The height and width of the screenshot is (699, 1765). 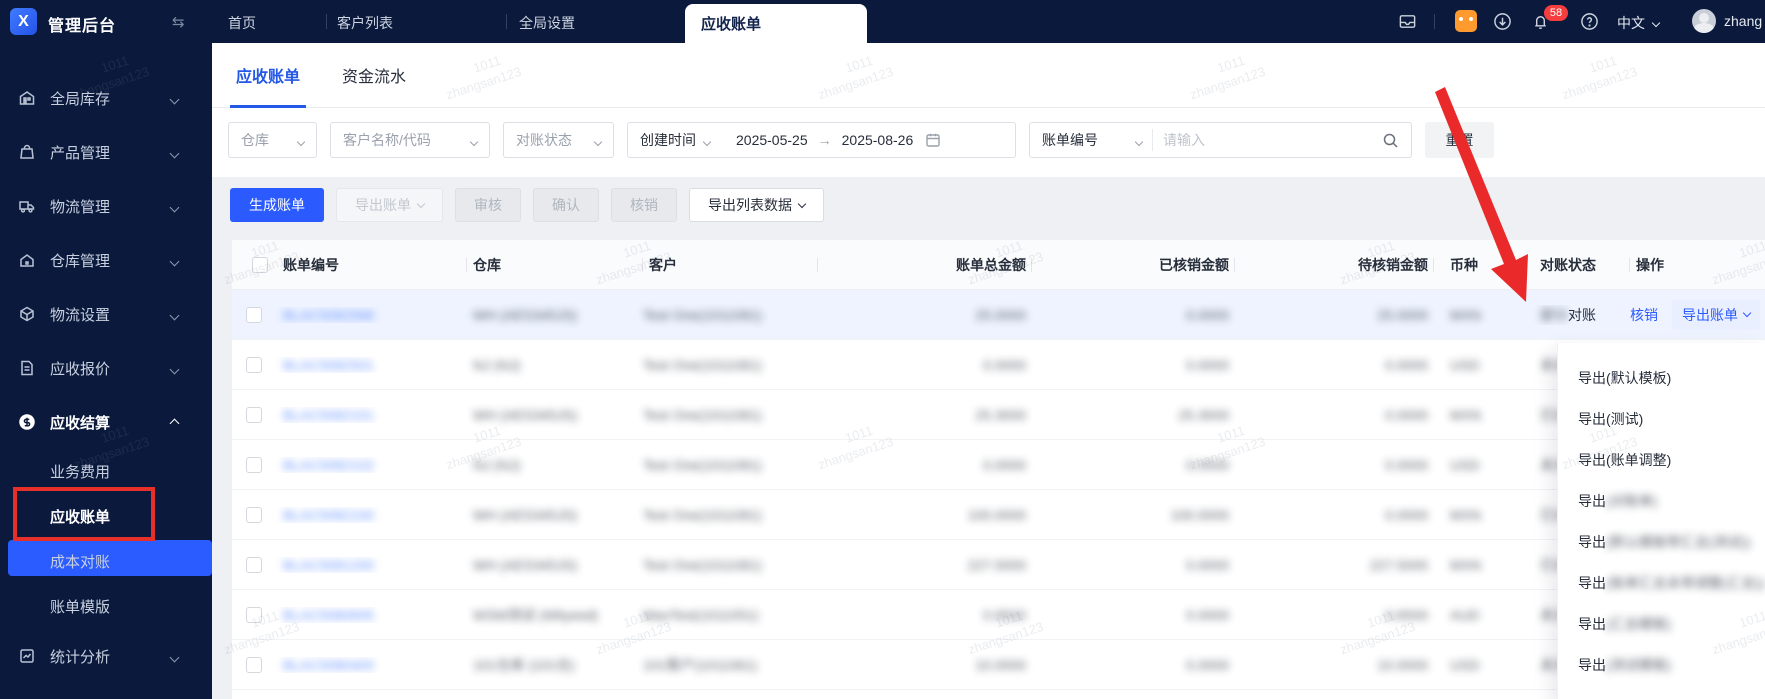 What do you see at coordinates (1661, 377) in the screenshot?
I see `menu-item-export-default-template: 导出(默认模板)` at bounding box center [1661, 377].